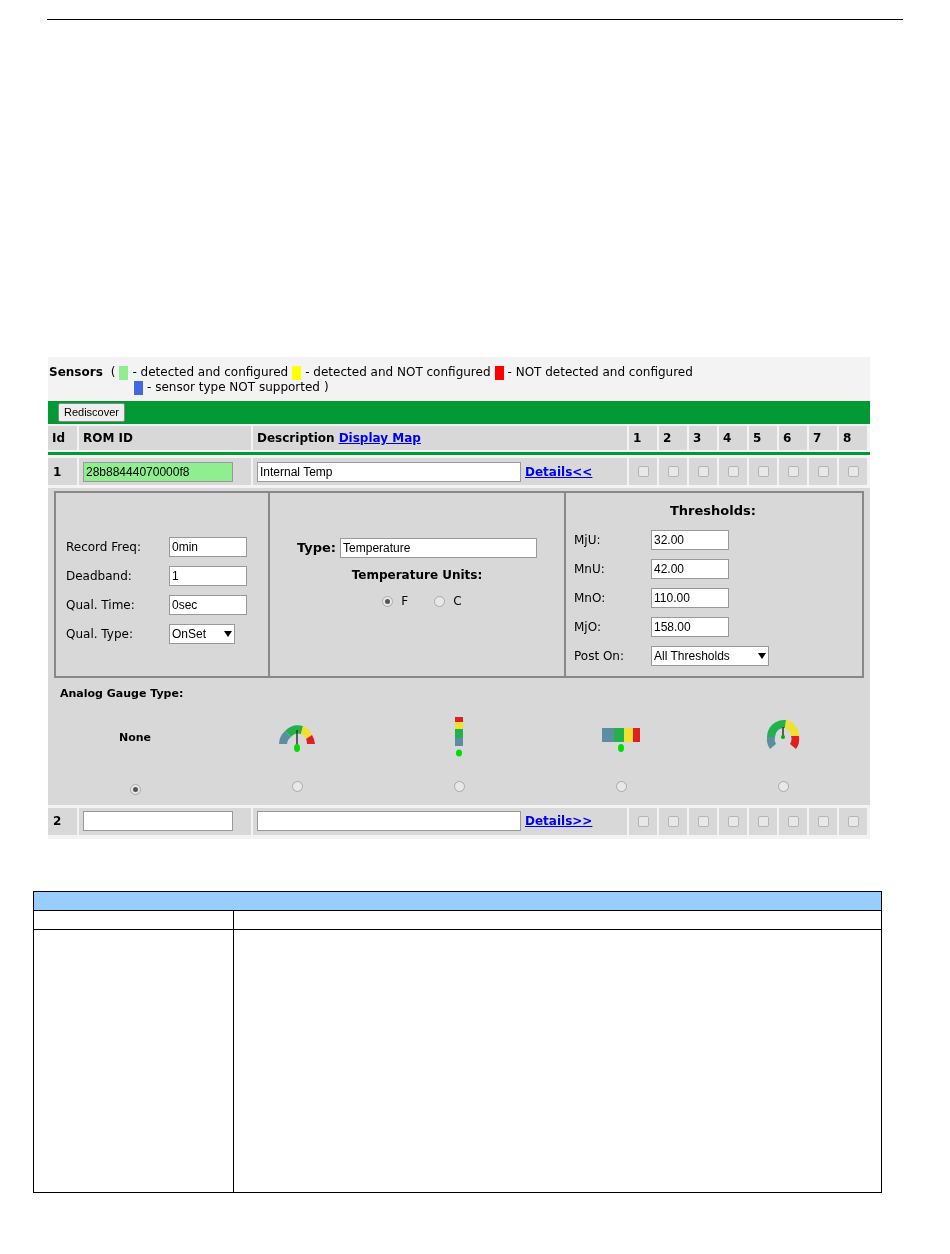 The width and height of the screenshot is (950, 1254). I want to click on description-field: Internal Temp, so click(389, 471).